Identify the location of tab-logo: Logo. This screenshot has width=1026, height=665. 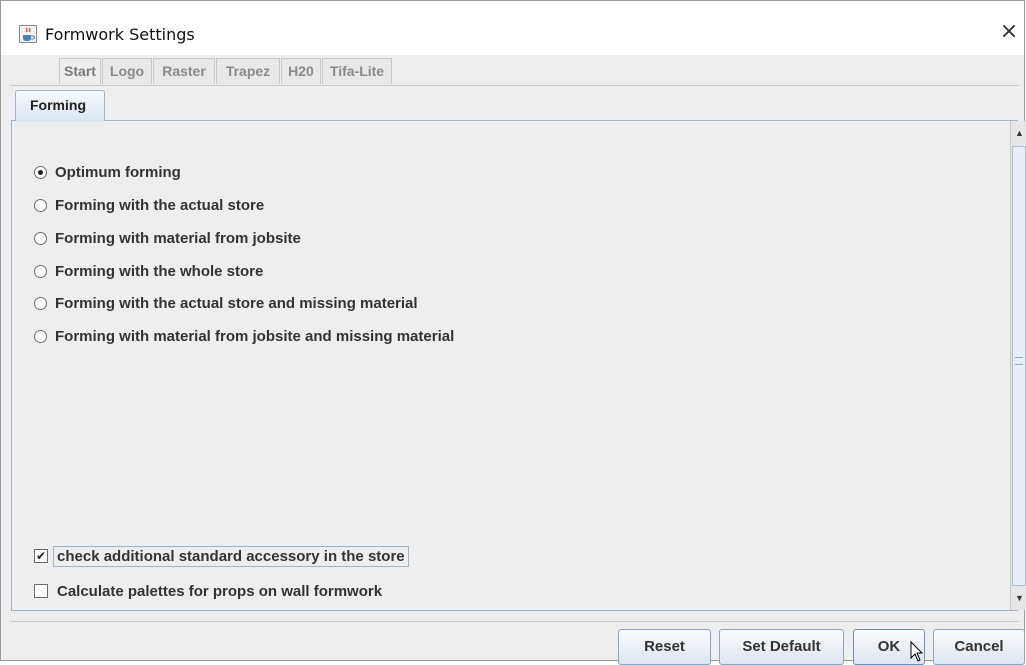
(127, 71).